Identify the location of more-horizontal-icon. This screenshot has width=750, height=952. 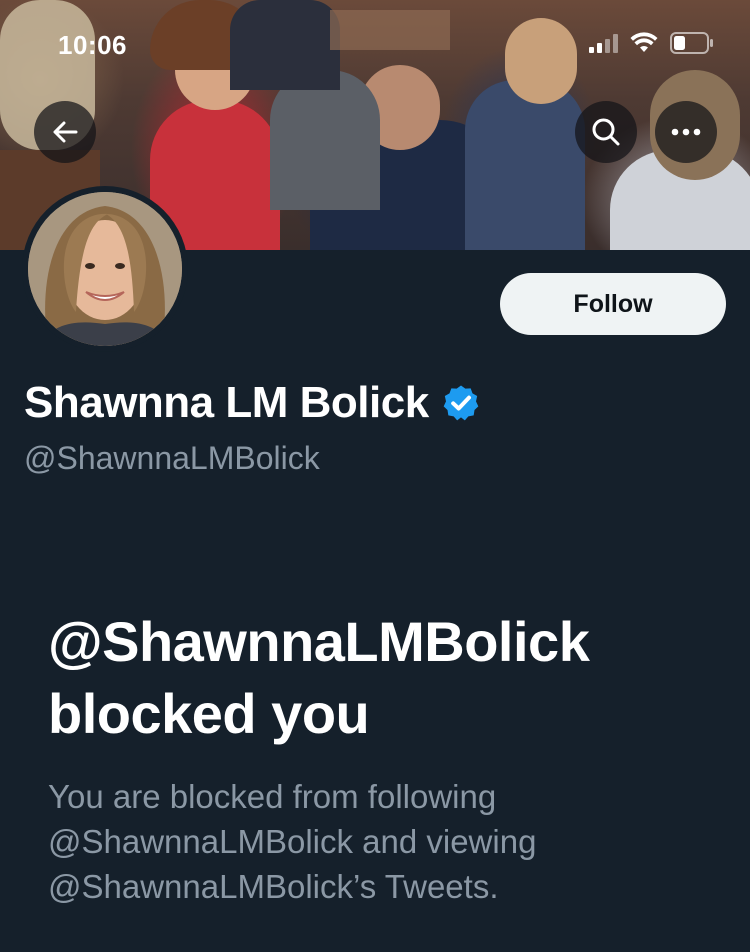
(686, 132).